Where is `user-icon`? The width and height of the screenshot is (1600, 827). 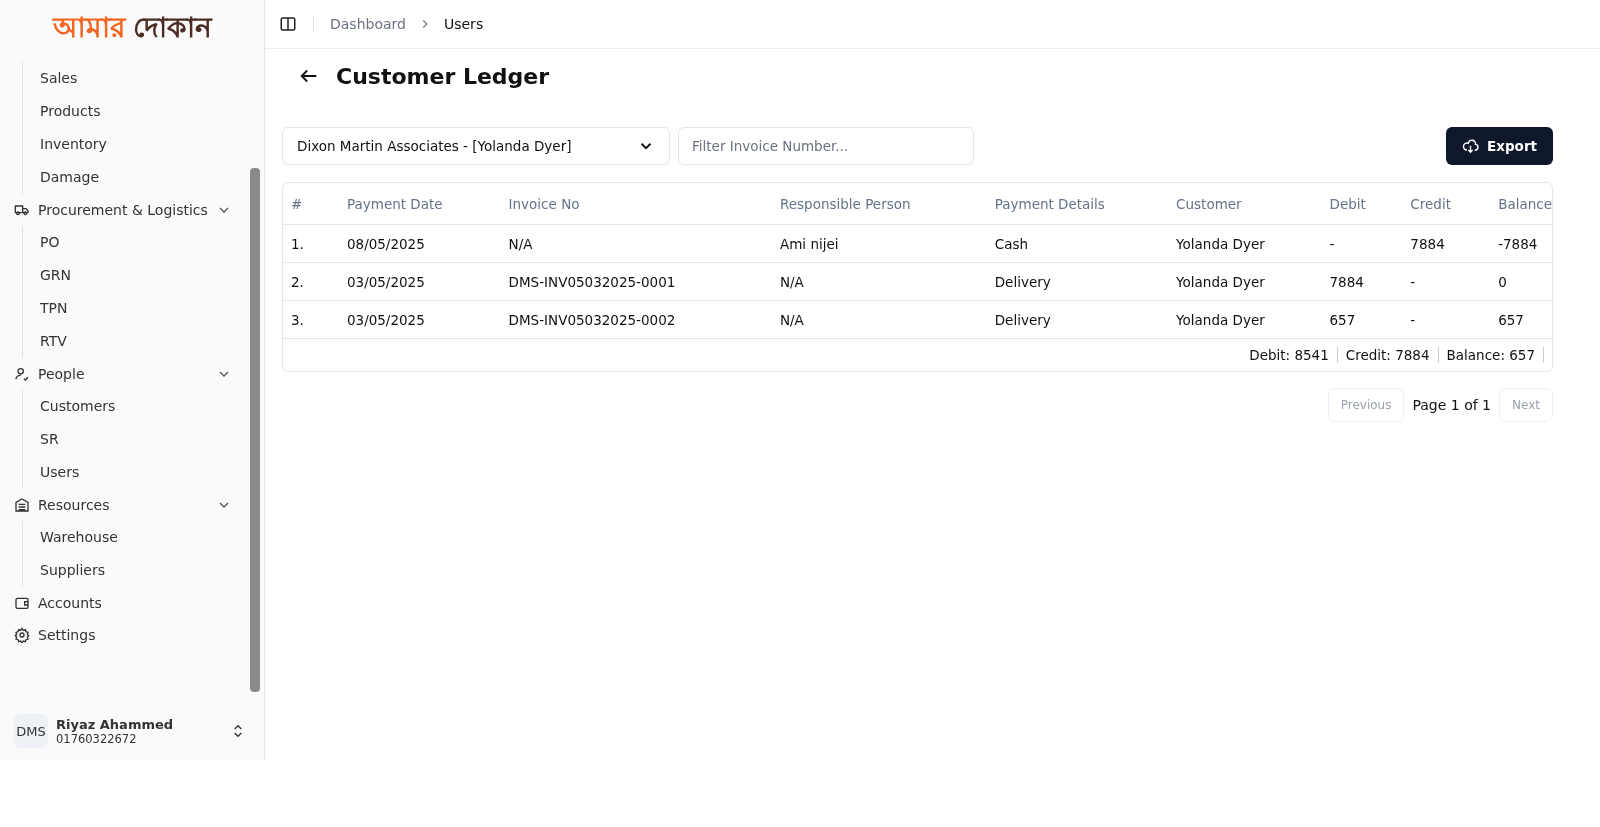
user-icon is located at coordinates (22, 374).